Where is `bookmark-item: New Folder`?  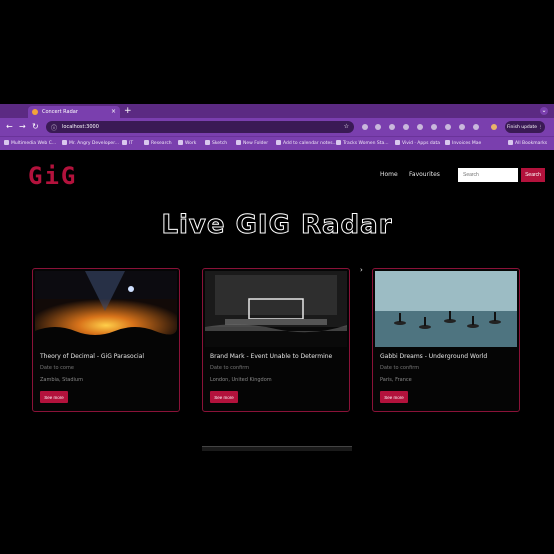
bookmark-item: New Folder is located at coordinates (252, 143).